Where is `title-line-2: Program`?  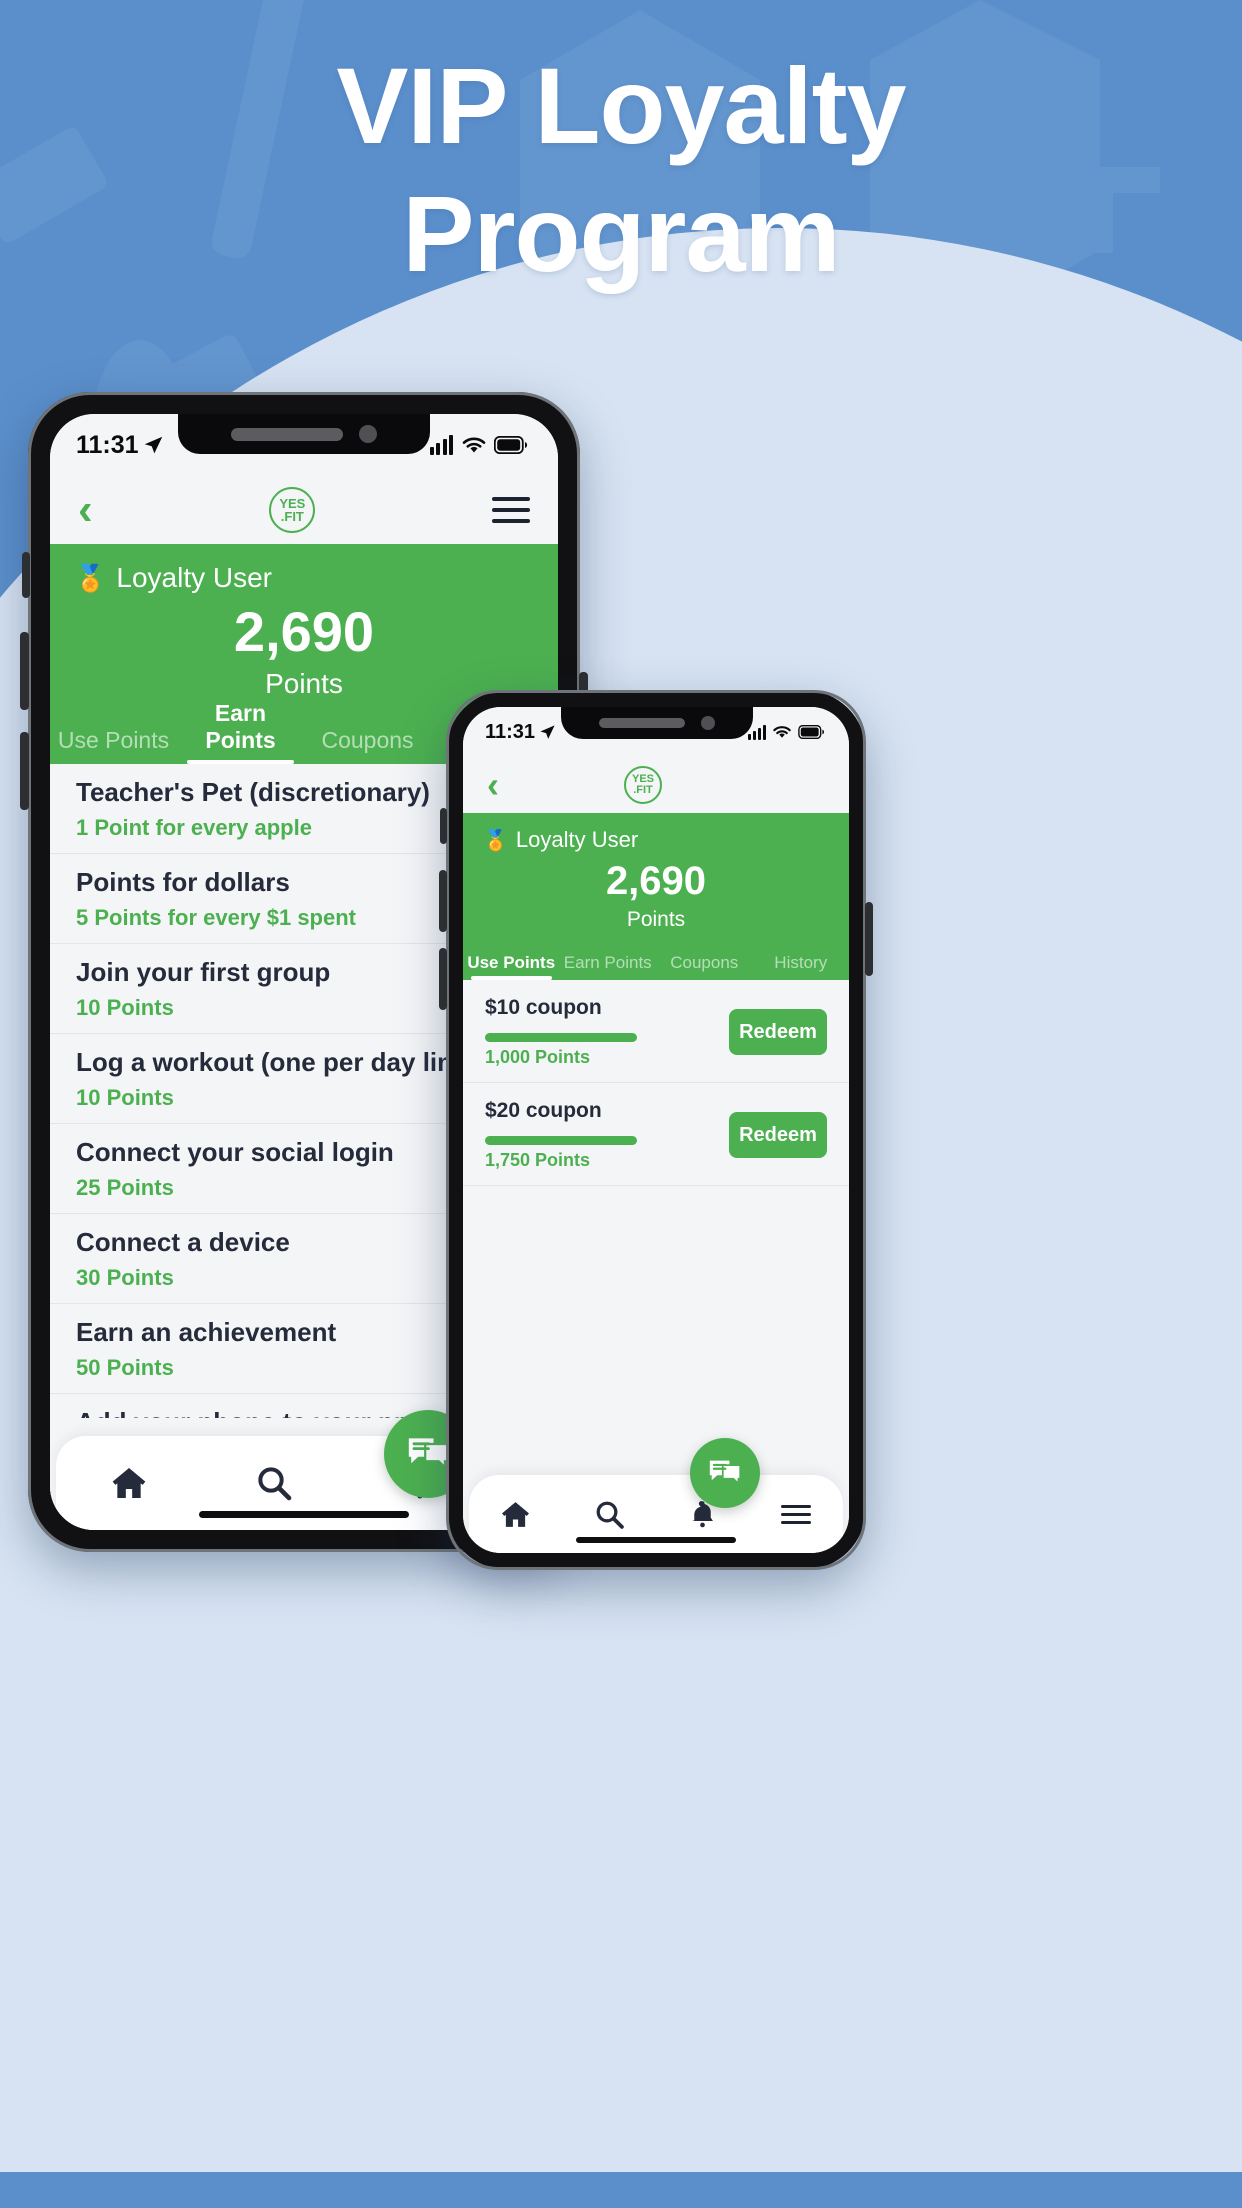 title-line-2: Program is located at coordinates (621, 233).